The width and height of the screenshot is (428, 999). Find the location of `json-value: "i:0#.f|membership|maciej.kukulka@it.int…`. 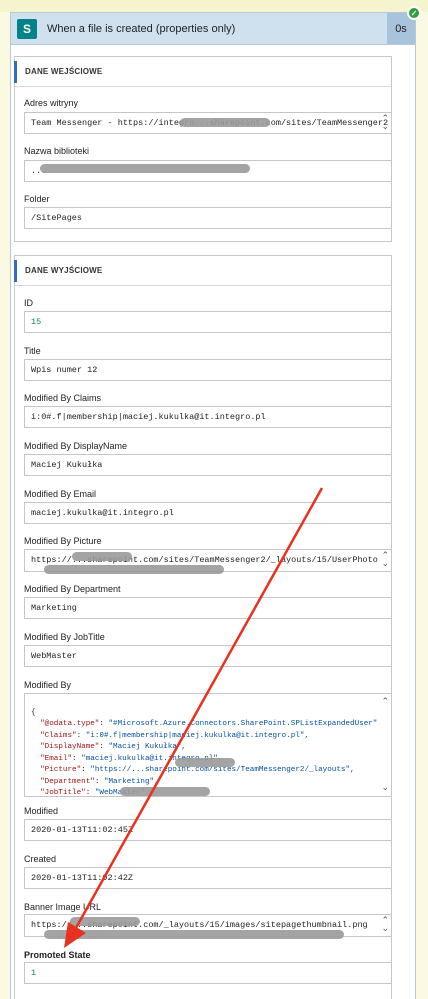

json-value: "i:0#.f|membership|maciej.kukulka@it.int… is located at coordinates (197, 735).